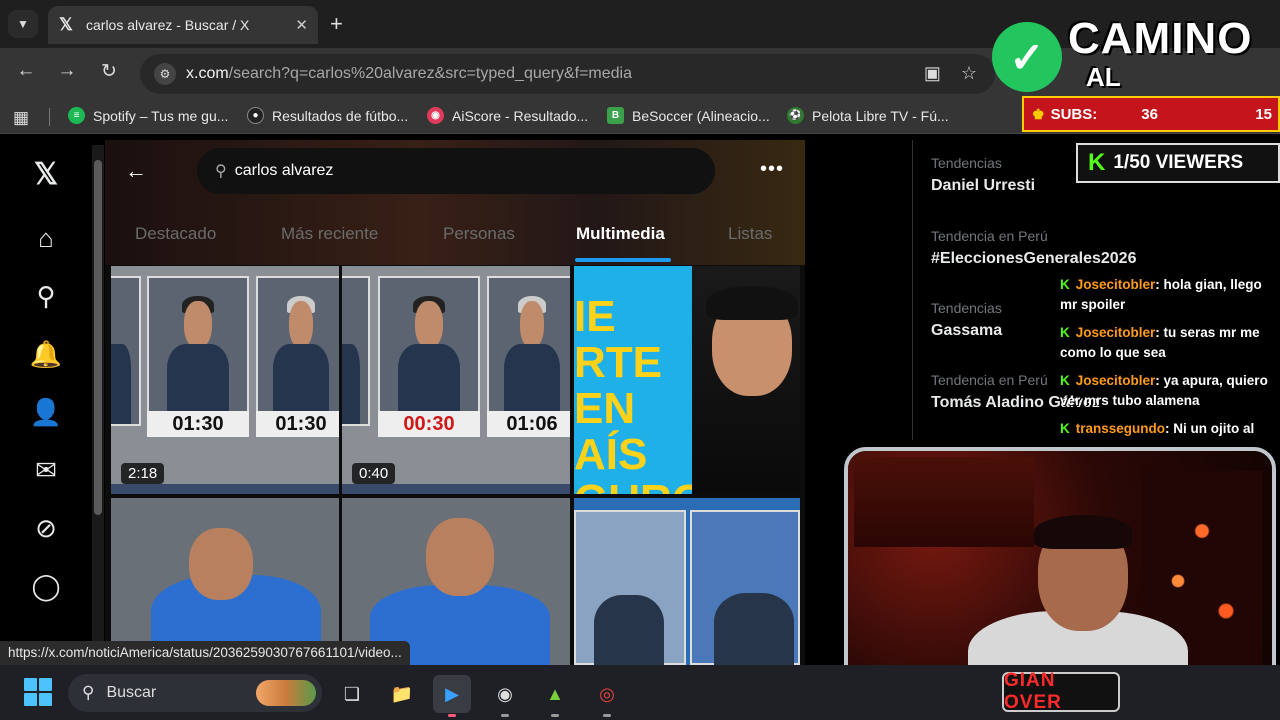  I want to click on x-left-nav: 𝕏 ⌂ ⚲ 🔔 👤 ✉ ⊘ ◯, so click(45, 402).